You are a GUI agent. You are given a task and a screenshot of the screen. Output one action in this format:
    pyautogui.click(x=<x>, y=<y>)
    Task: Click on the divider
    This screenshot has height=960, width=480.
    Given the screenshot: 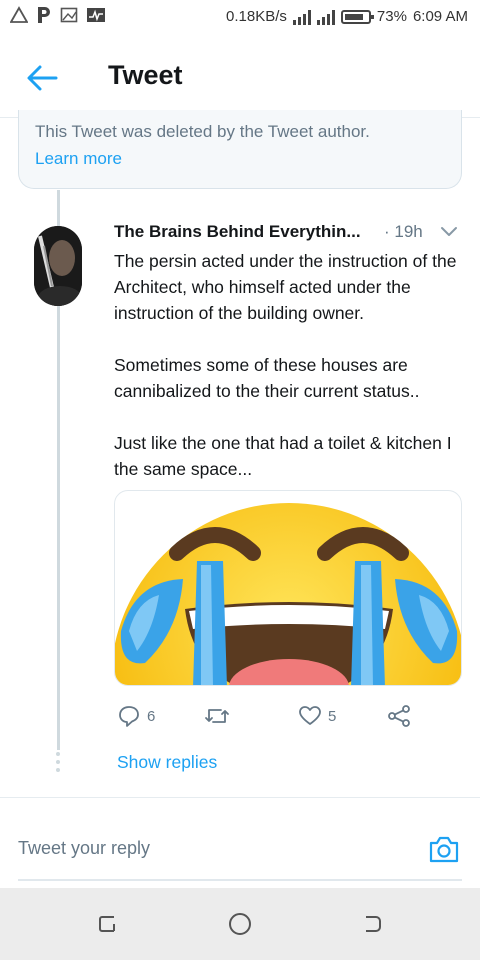 What is the action you would take?
    pyautogui.click(x=240, y=797)
    